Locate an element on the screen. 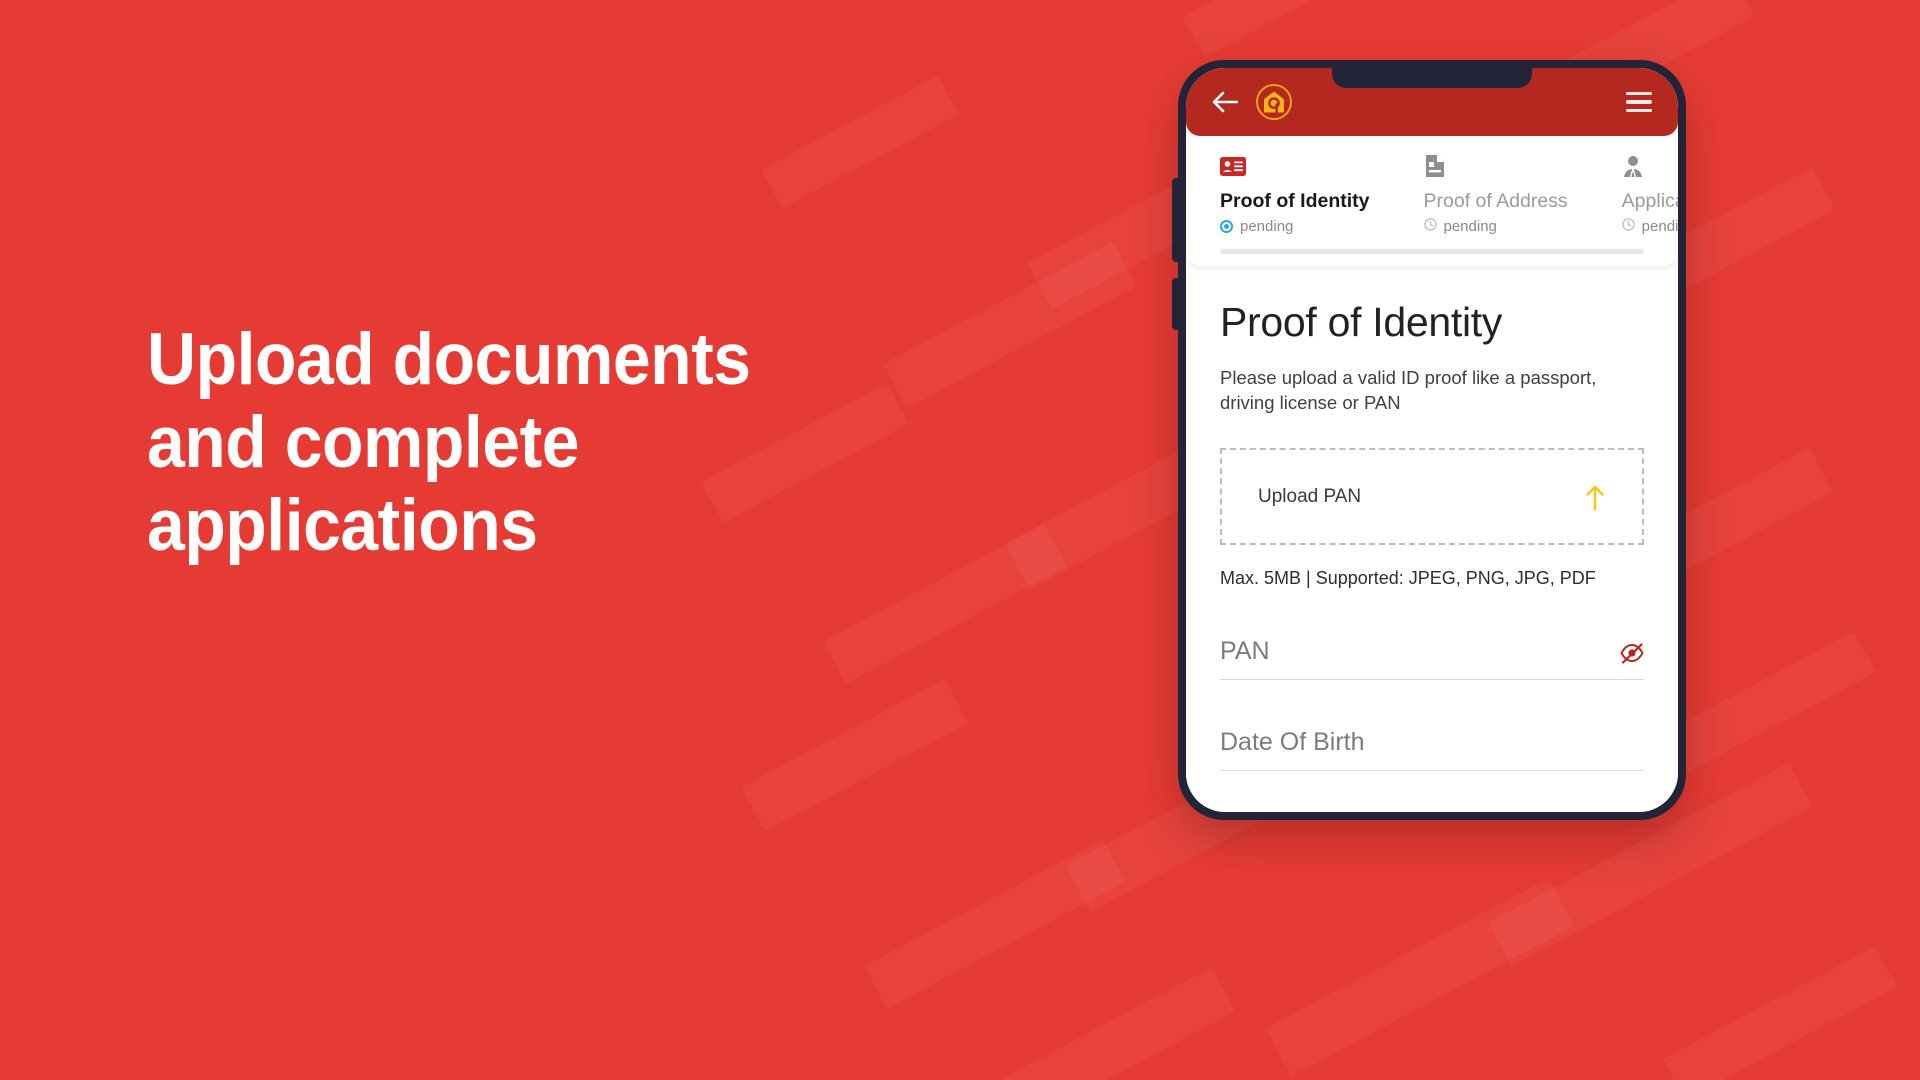 This screenshot has width=1920, height=1080. tabs-scrollbar is located at coordinates (1432, 251).